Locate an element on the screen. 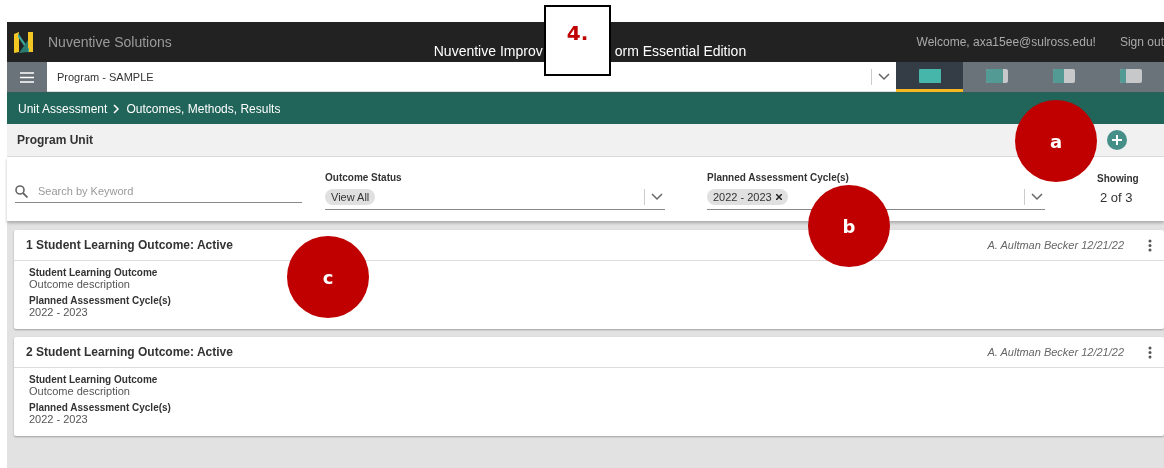 This screenshot has height=468, width=1164. logo-icon is located at coordinates (23, 42).